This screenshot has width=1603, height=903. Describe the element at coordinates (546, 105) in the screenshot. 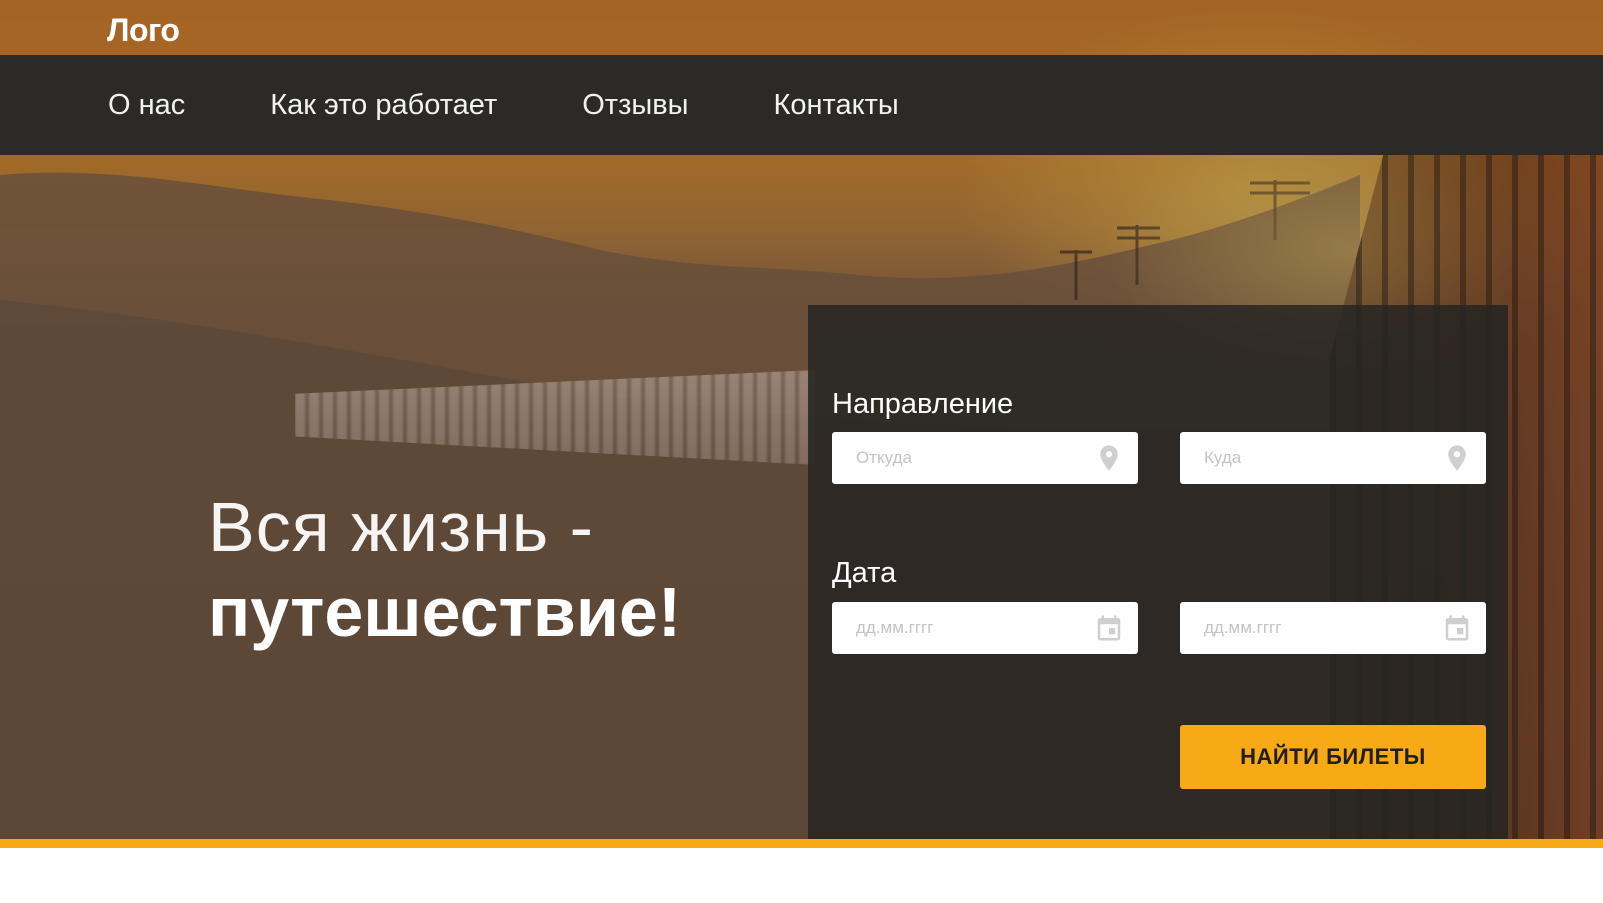

I see `nav-list: О нас Как это работает Отзывы Контакты` at that location.